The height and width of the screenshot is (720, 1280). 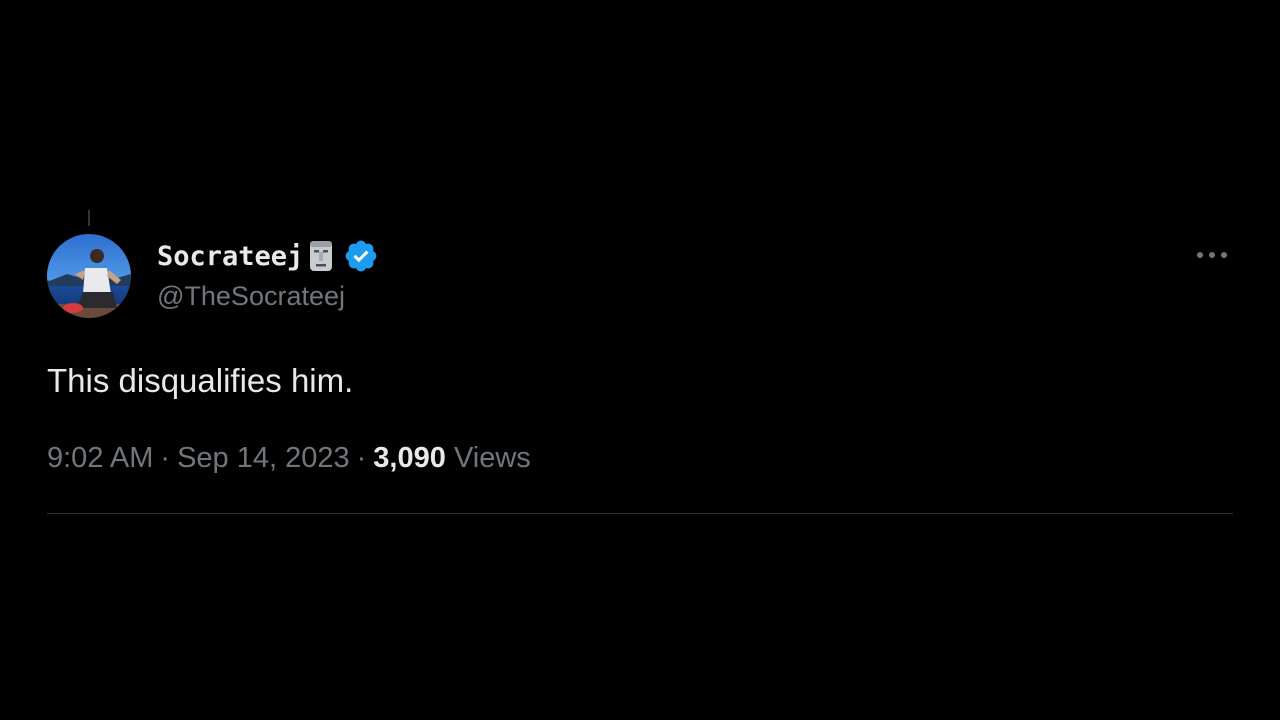 What do you see at coordinates (230, 256) in the screenshot?
I see `author-name-text: Socrateej` at bounding box center [230, 256].